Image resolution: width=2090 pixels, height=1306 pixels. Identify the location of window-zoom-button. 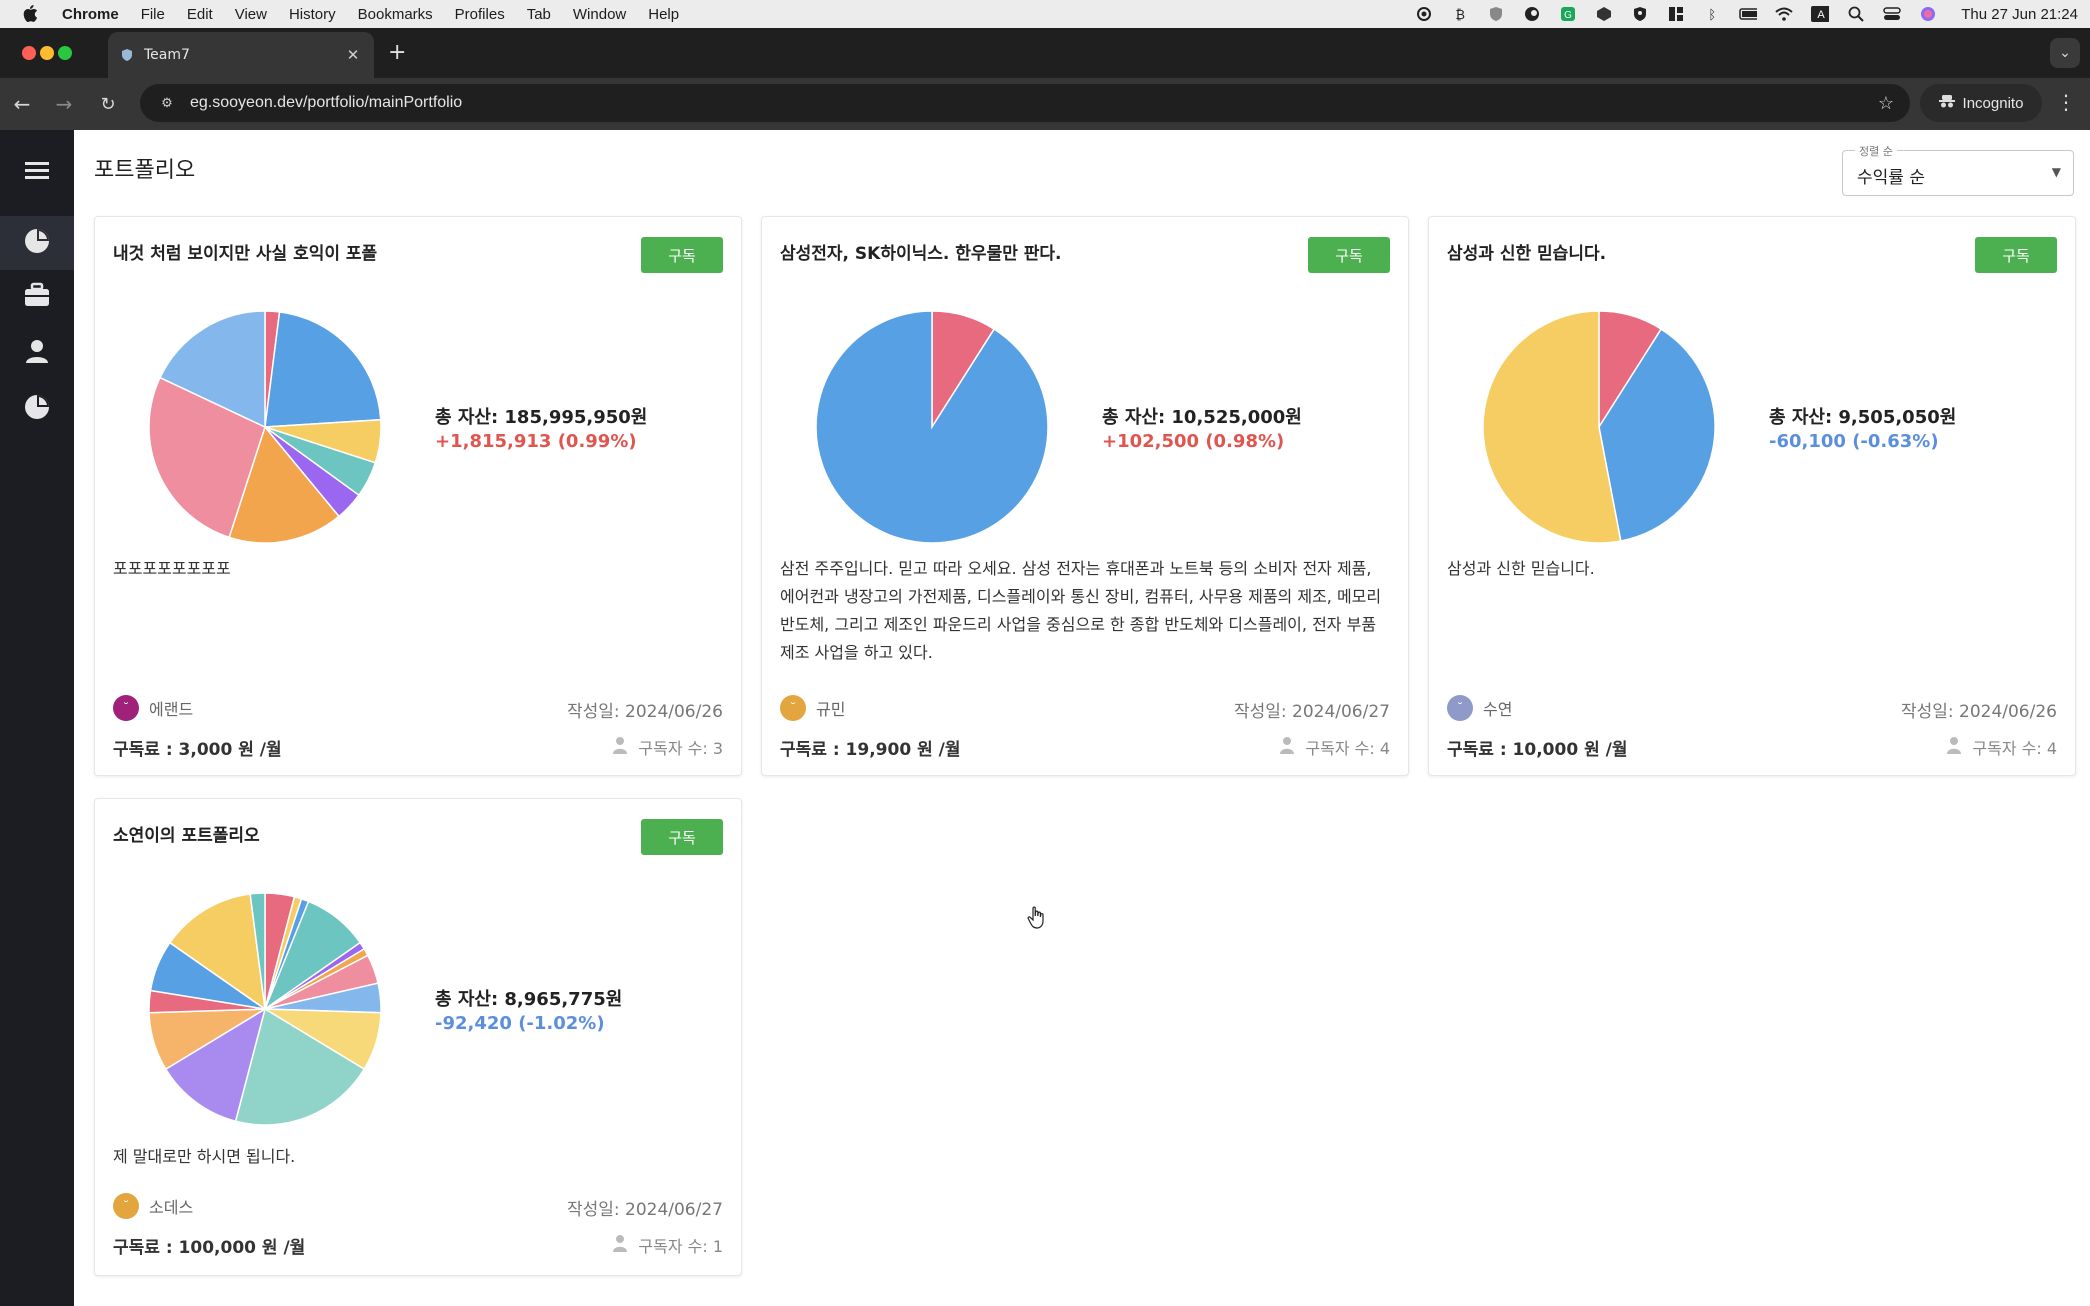
(65, 53).